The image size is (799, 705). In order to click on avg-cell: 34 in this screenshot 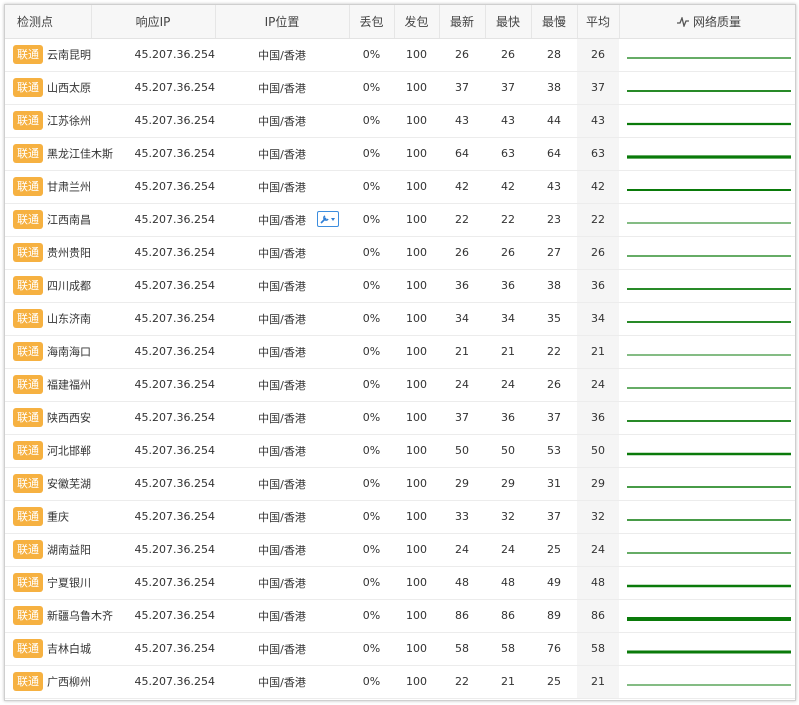, I will do `click(598, 319)`.